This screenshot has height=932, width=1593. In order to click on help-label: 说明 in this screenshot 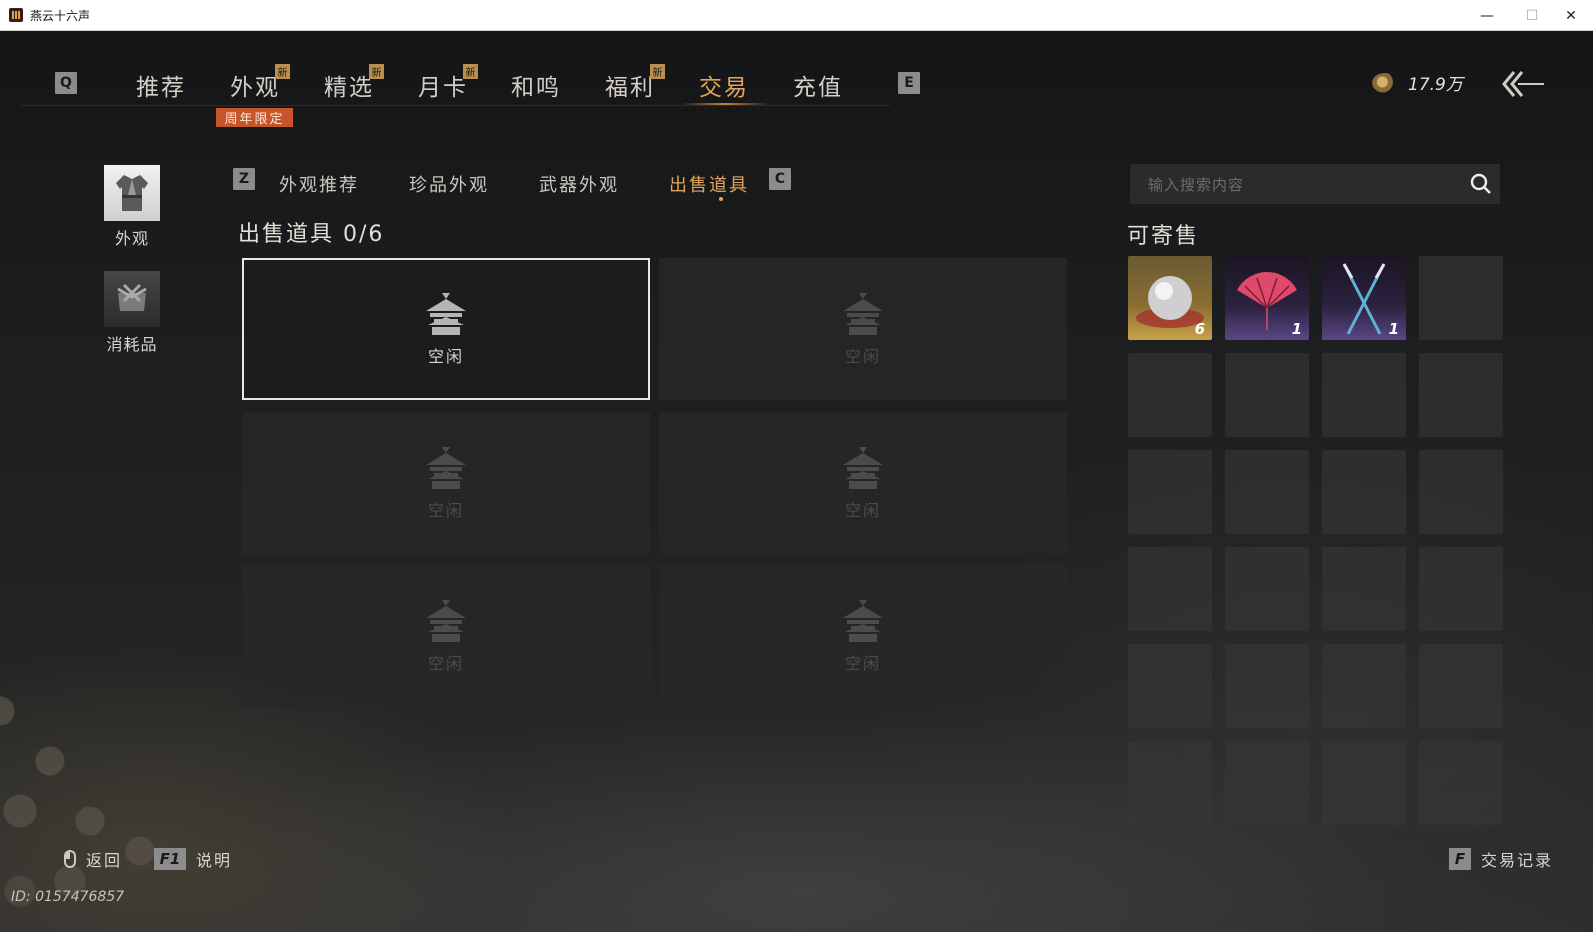, I will do `click(214, 860)`.